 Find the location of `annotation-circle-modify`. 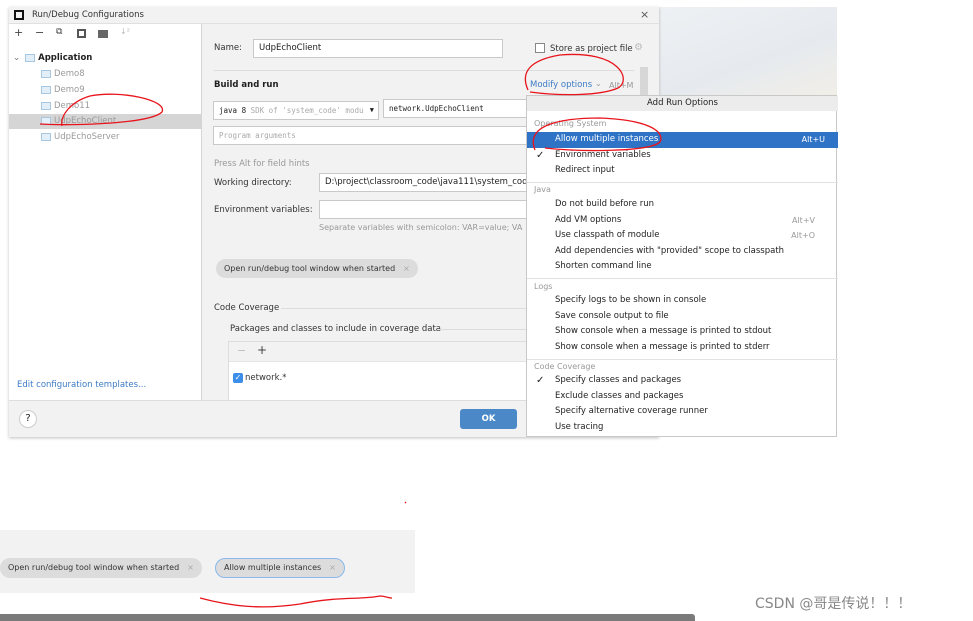

annotation-circle-modify is located at coordinates (574, 74).